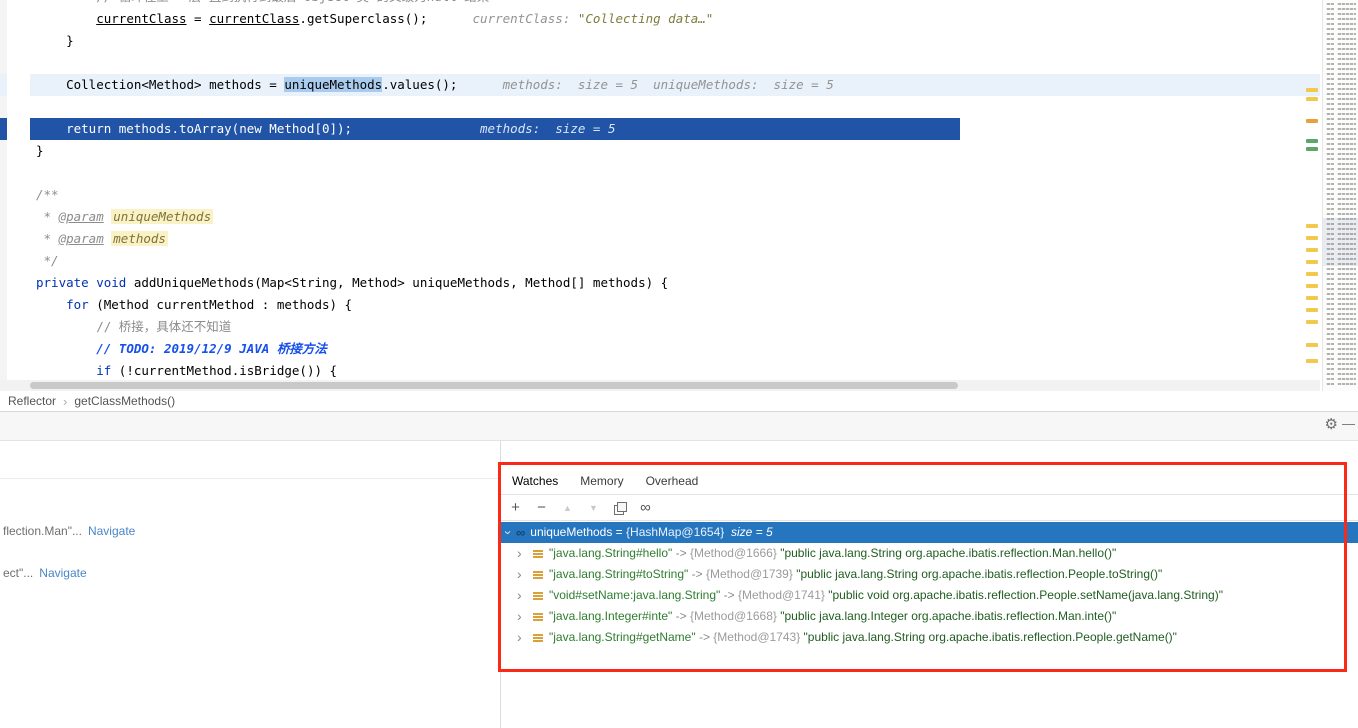  Describe the element at coordinates (224, 370) in the screenshot. I see `code-token: (!currentMethod.isBridge()) {` at that location.